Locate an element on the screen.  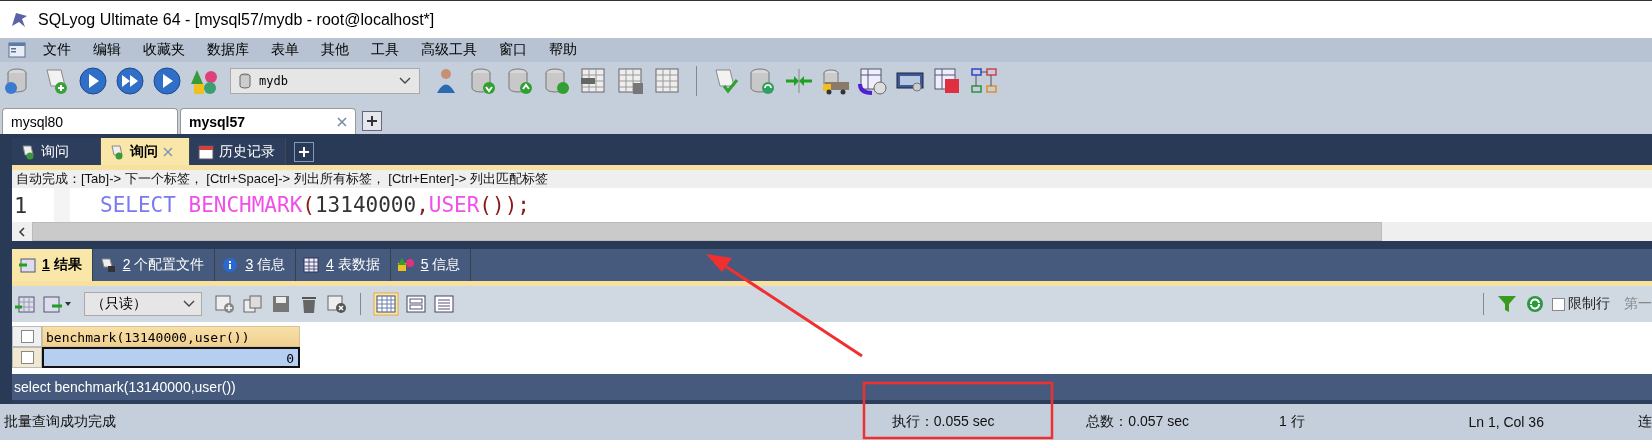
sql-code: SELECT BENCHMARK(13140000,USER()); is located at coordinates (315, 205).